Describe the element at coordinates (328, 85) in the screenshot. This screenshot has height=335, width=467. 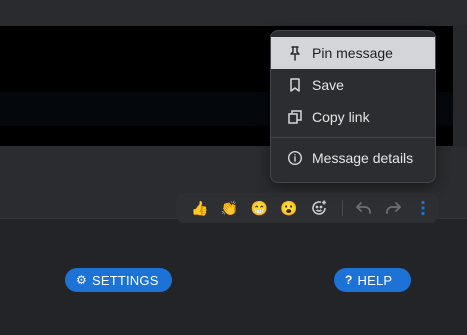
I see `menu-item-label: Save` at that location.